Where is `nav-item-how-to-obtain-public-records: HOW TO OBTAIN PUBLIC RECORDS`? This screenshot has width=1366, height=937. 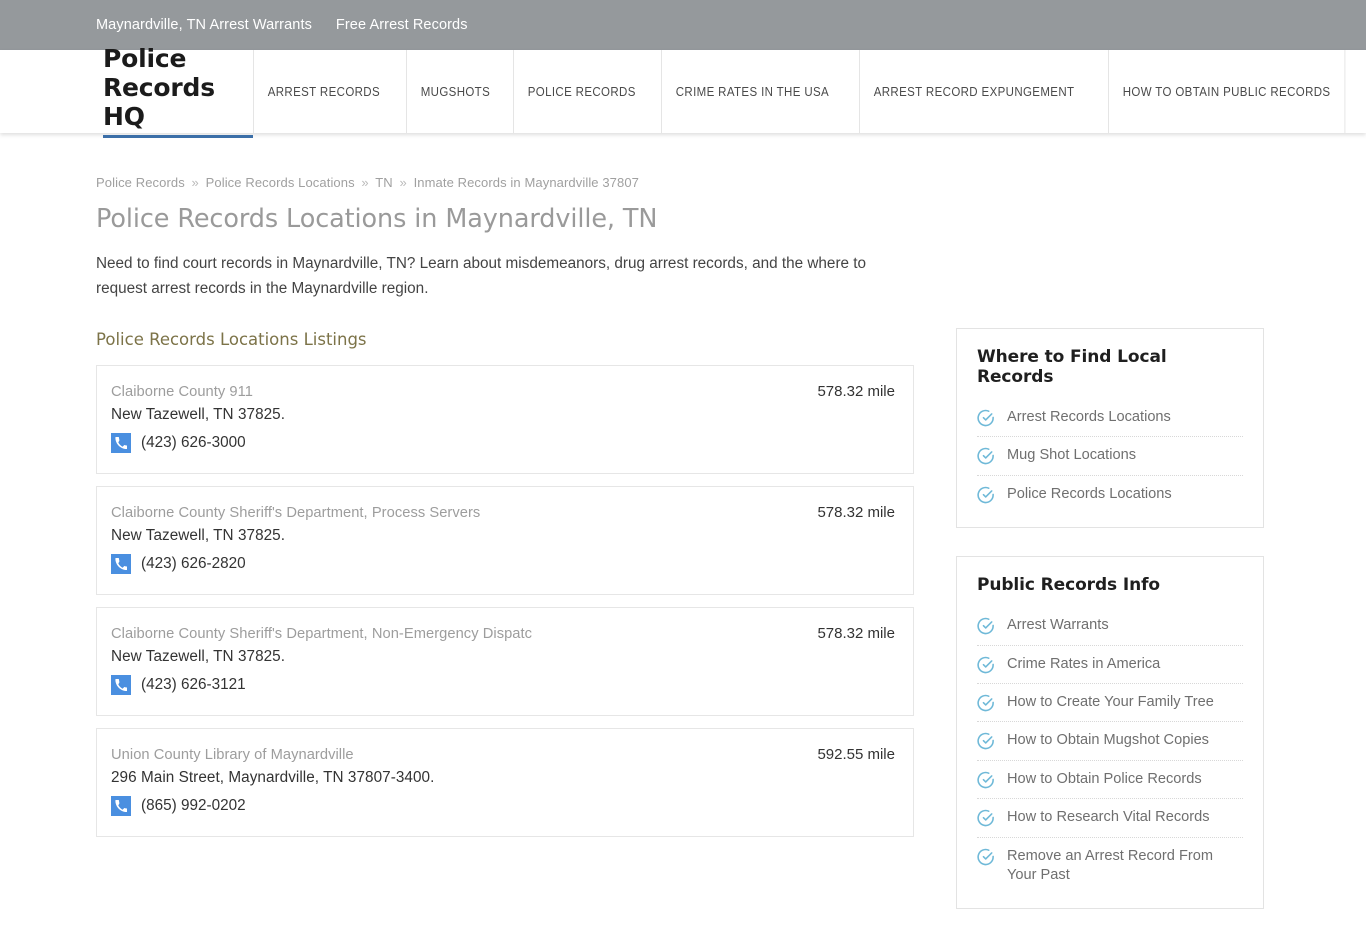
nav-item-how-to-obtain-public-records: HOW TO OBTAIN PUBLIC RECORDS is located at coordinates (1227, 91).